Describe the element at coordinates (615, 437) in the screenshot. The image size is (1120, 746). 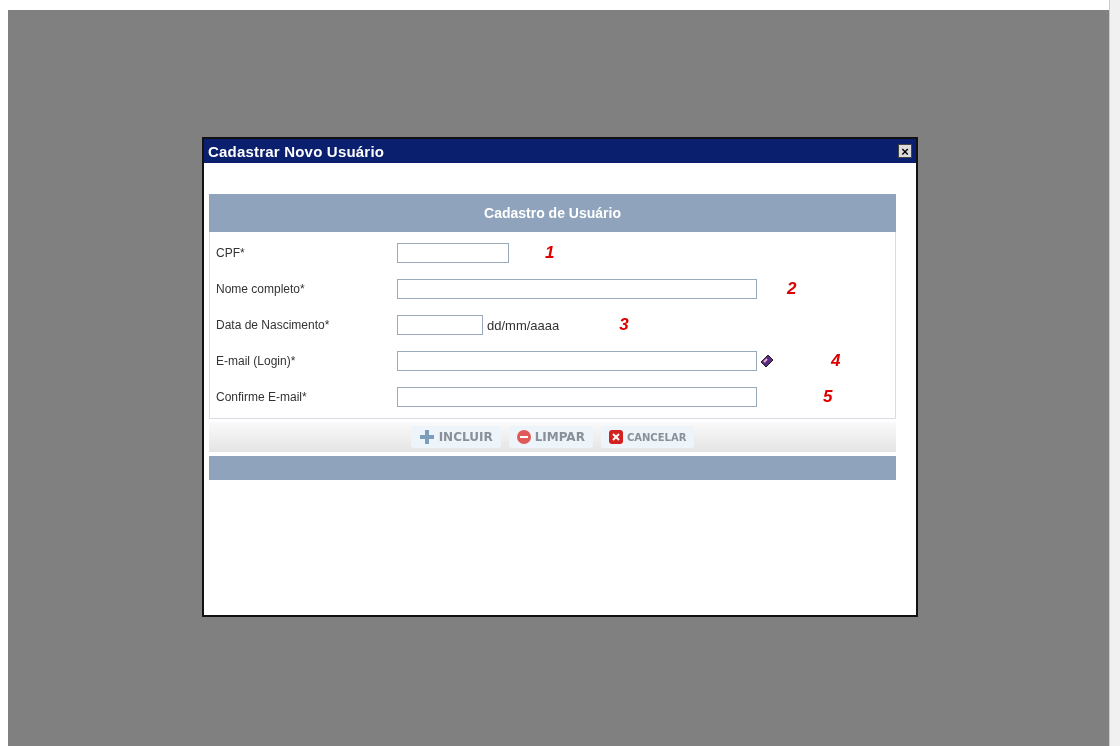
I see `close-icon` at that location.